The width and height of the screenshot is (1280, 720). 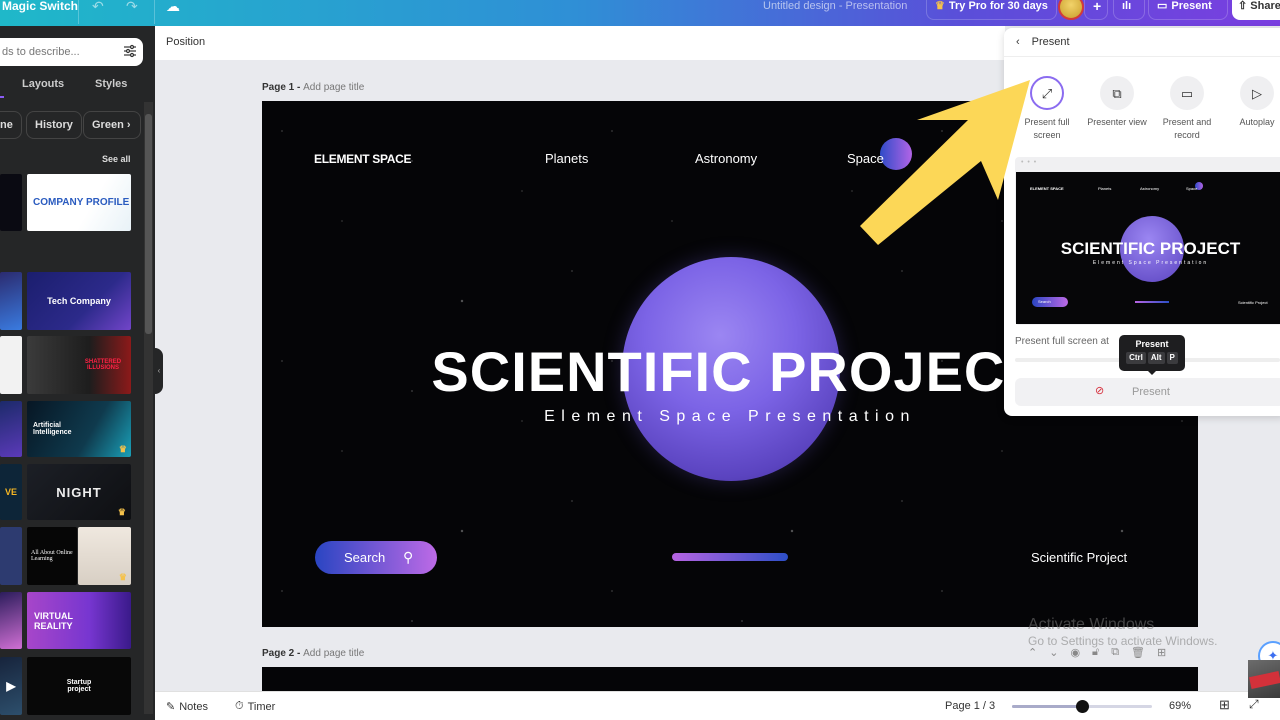 I want to click on see-all-link: See all, so click(x=116, y=159).